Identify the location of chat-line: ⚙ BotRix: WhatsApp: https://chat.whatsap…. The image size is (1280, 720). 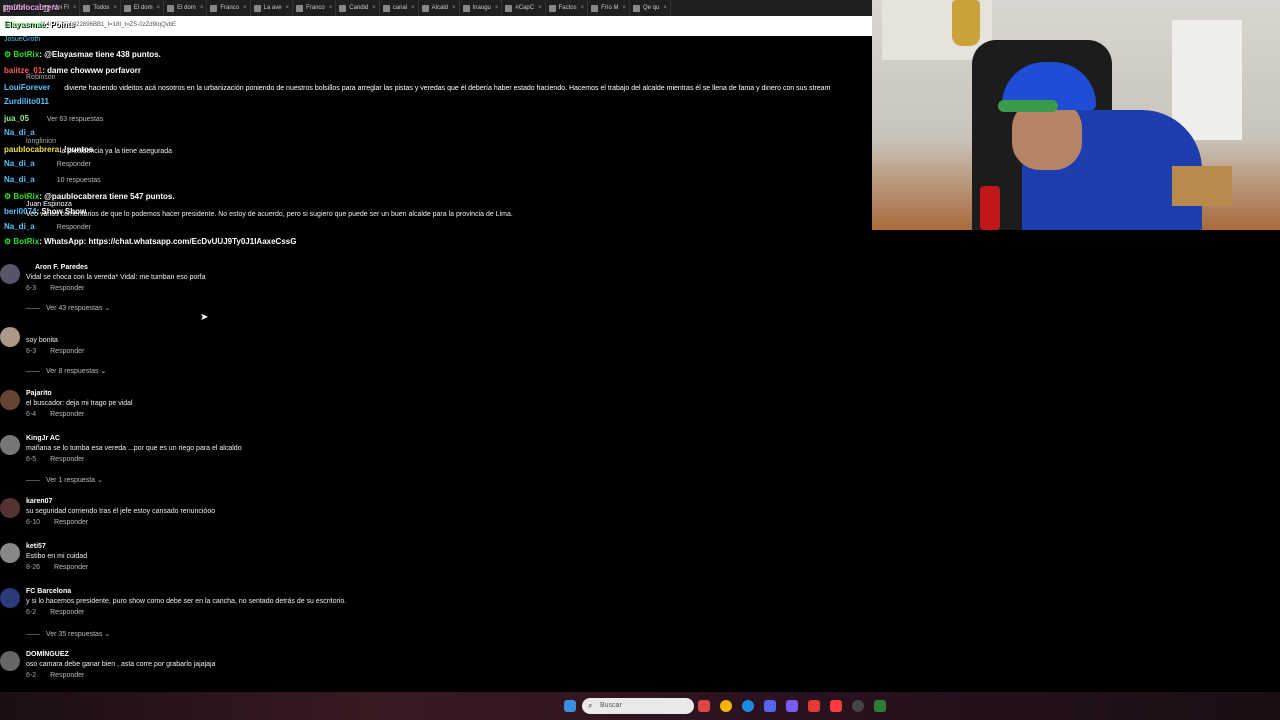
(150, 241).